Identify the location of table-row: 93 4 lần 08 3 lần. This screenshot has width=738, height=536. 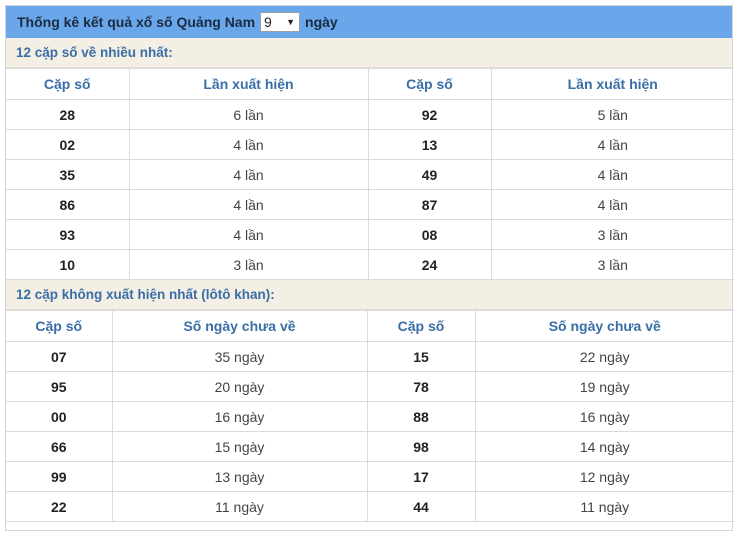
(370, 234).